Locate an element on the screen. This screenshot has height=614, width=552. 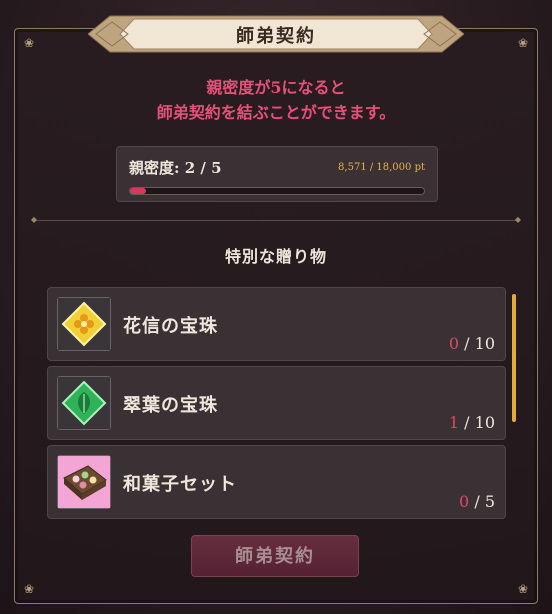
green-leaf-gem-icon is located at coordinates (84, 403).